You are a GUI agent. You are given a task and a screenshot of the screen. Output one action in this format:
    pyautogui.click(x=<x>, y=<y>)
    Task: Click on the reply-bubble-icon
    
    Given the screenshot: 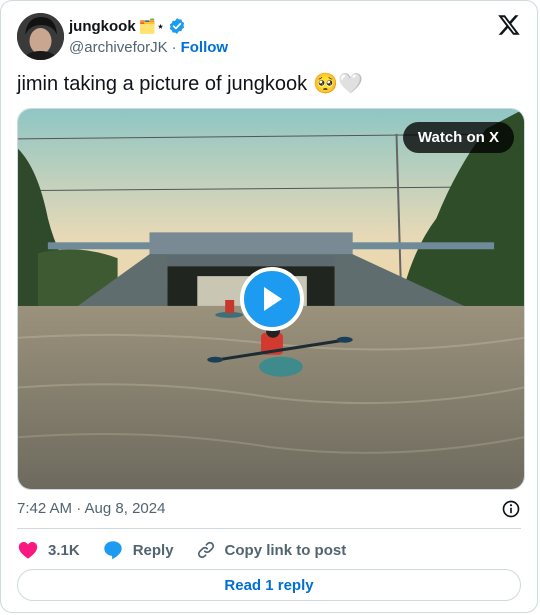 What is the action you would take?
    pyautogui.click(x=112, y=550)
    